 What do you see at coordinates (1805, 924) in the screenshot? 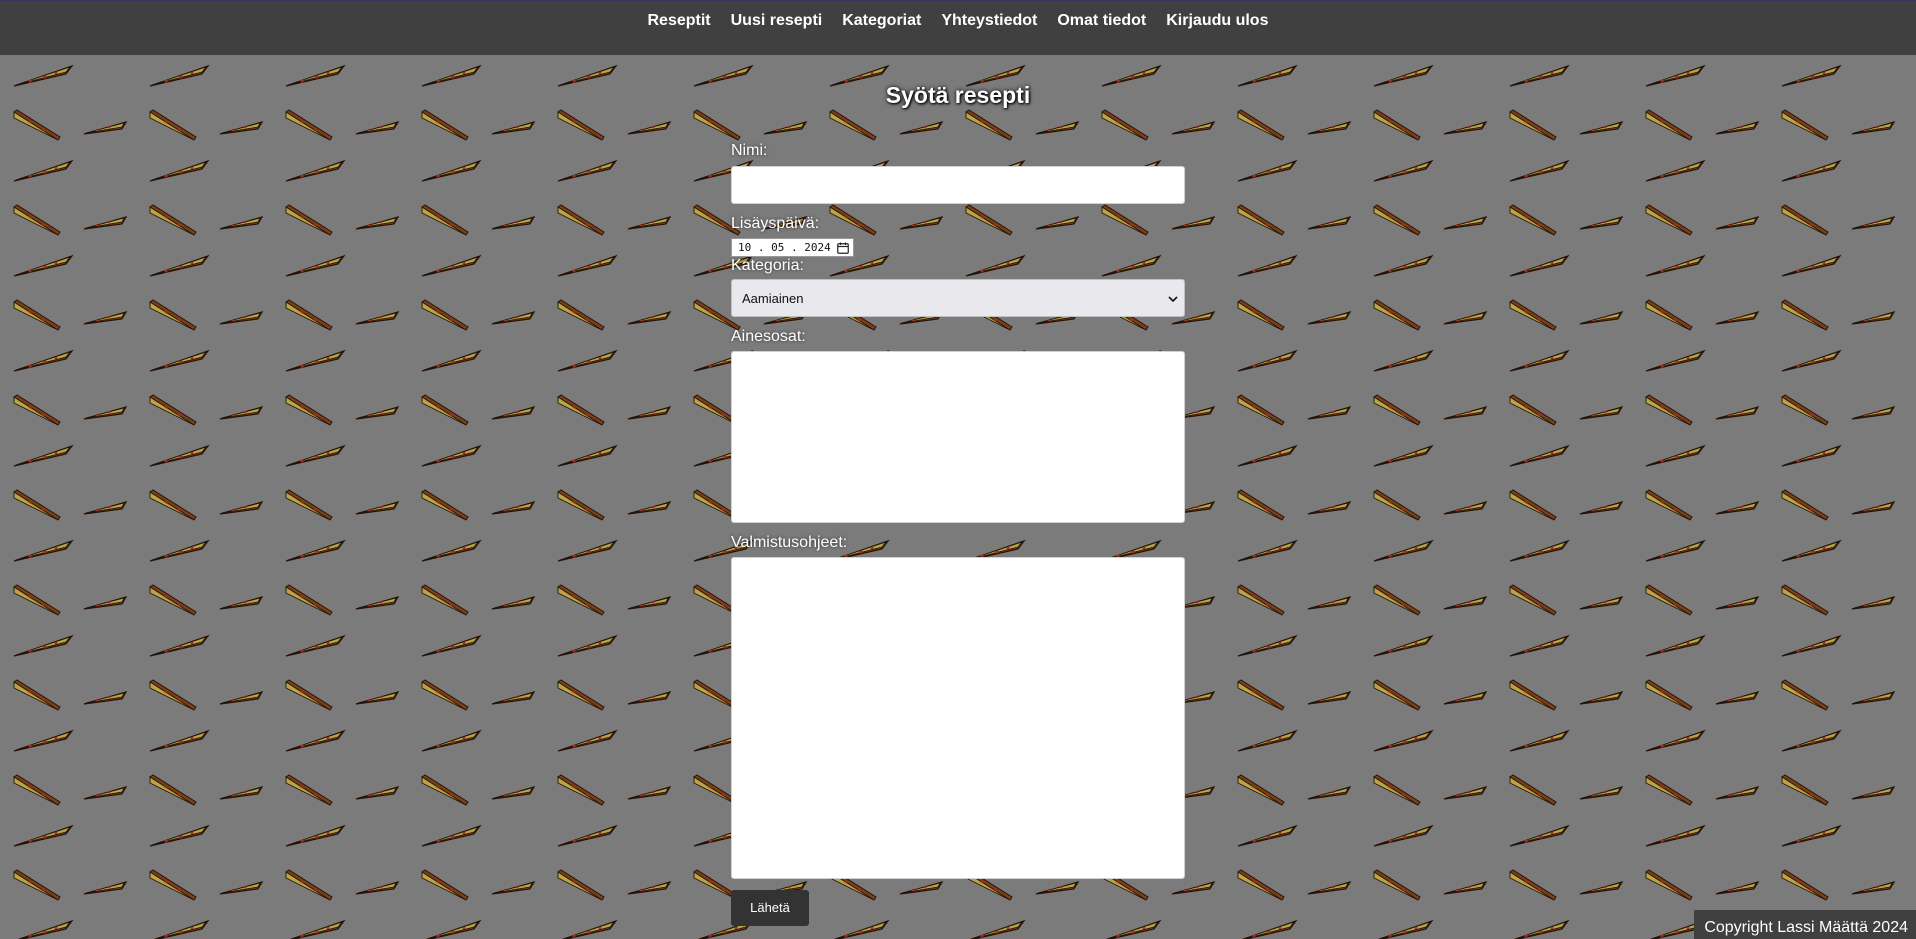
I see `copyright-footer: Copyright Lassi Määttä 2024` at bounding box center [1805, 924].